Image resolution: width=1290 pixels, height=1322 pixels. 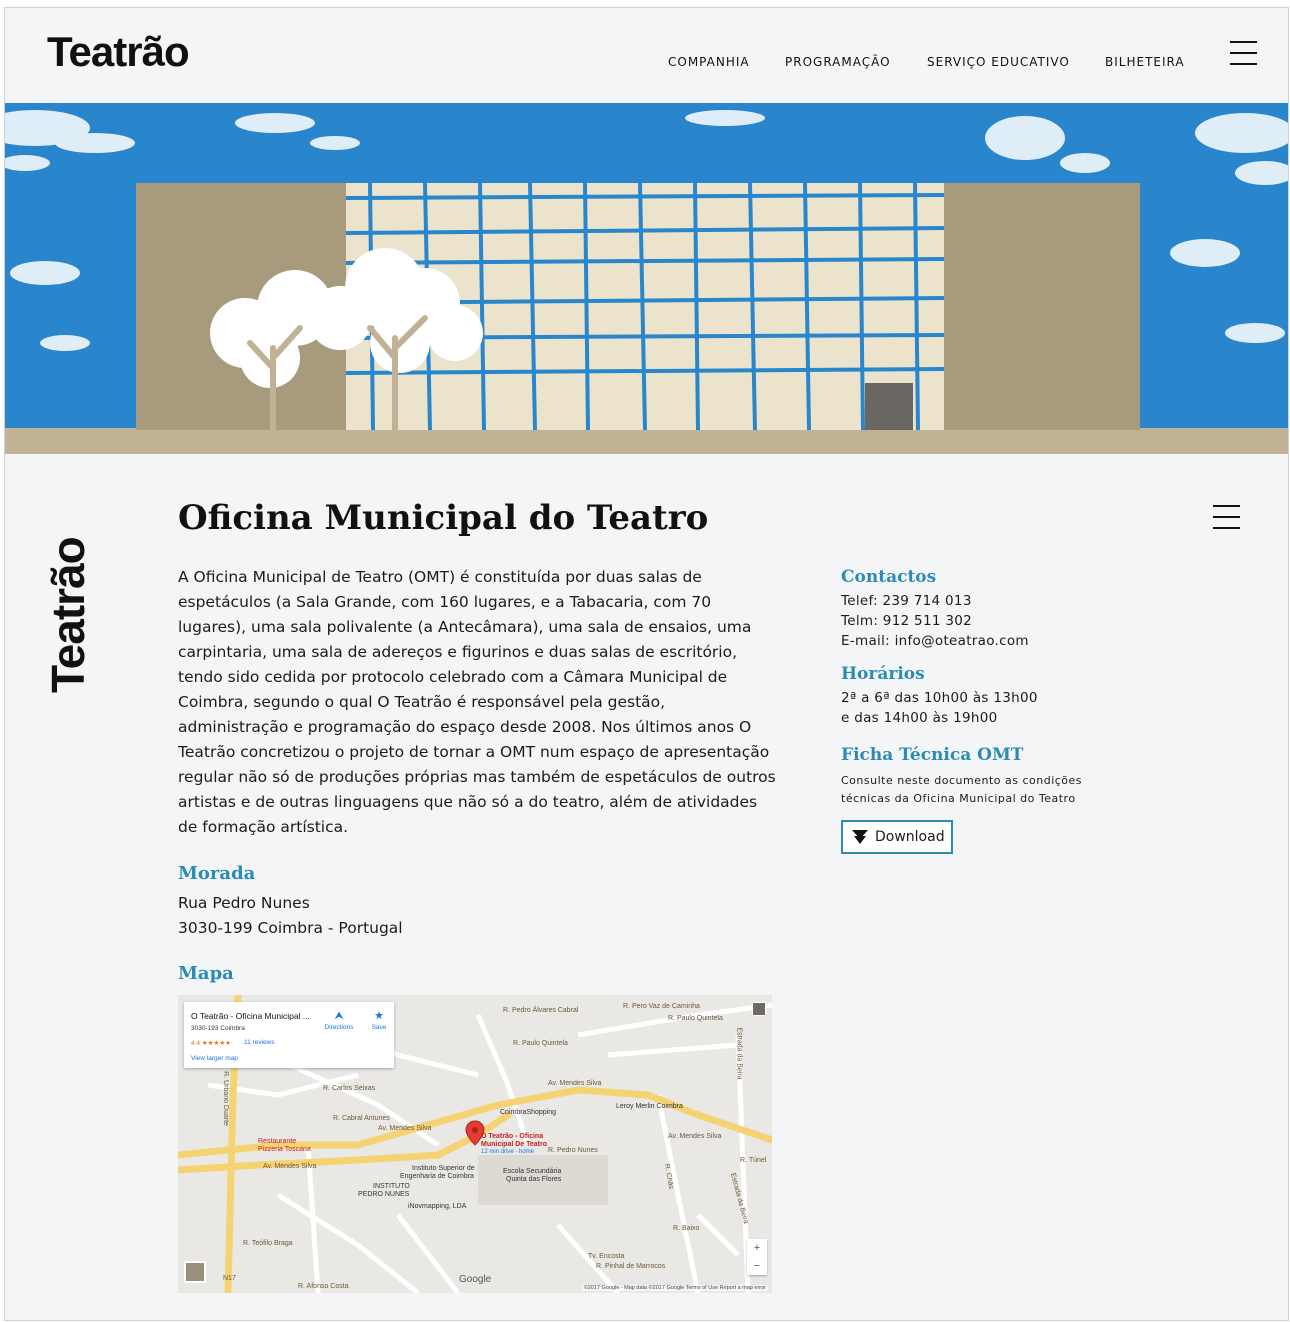 What do you see at coordinates (606, 1256) in the screenshot?
I see `map-label: Tv. Encosta` at bounding box center [606, 1256].